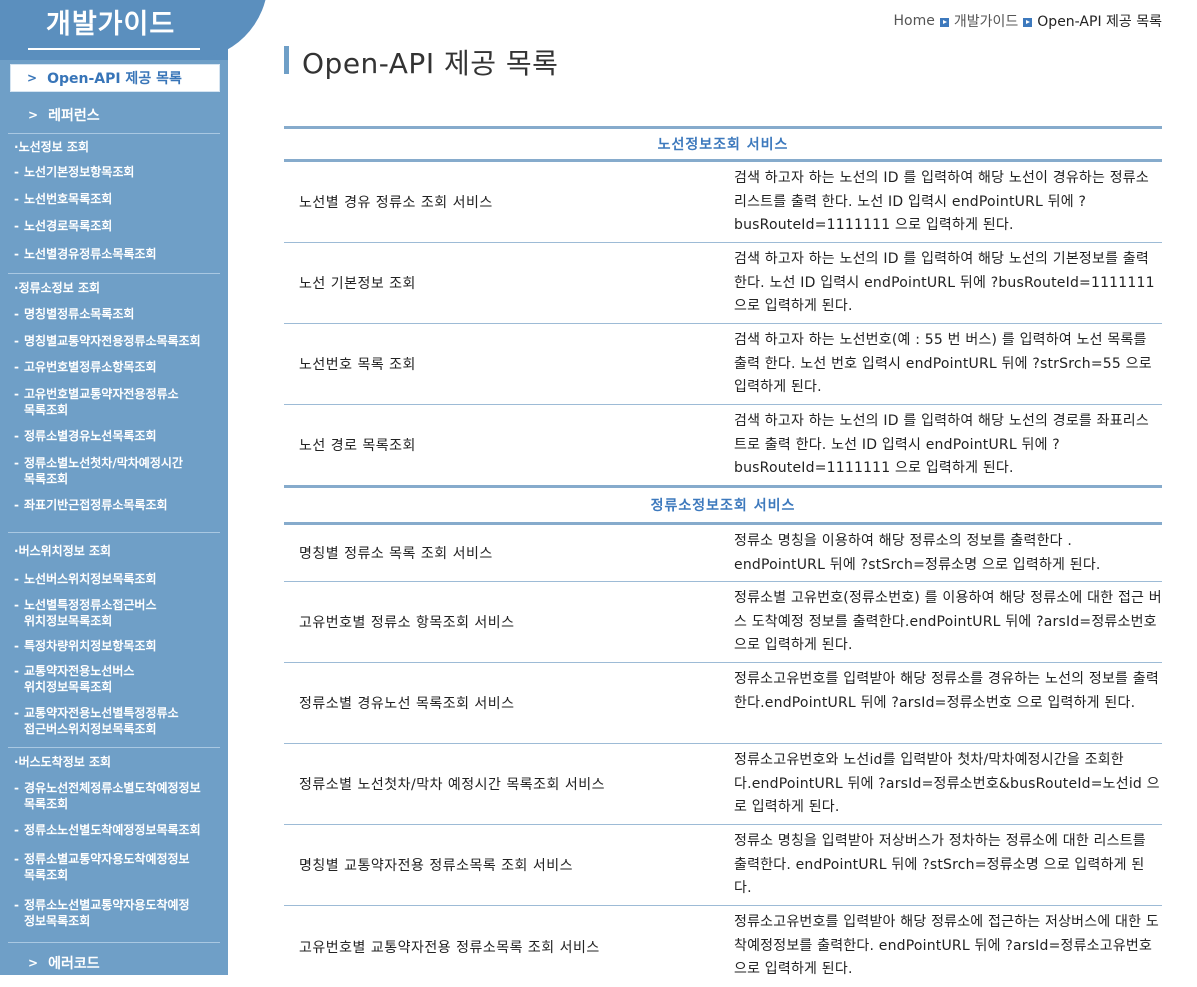 This screenshot has width=1197, height=987. Describe the element at coordinates (119, 172) in the screenshot. I see `nav-item-route-basic: - 노선기본정보항목조회` at that location.